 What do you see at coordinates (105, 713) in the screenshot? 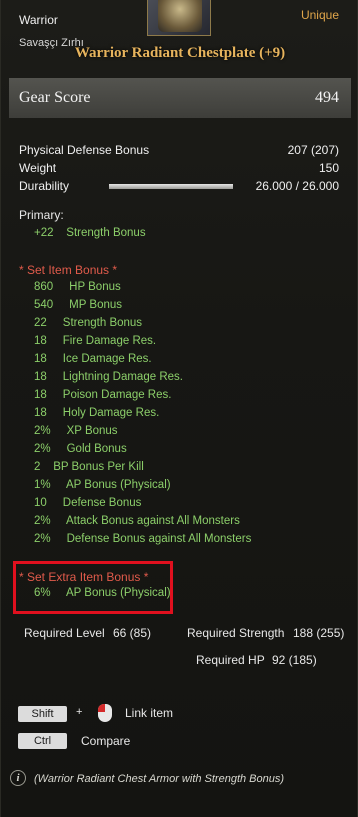
I see `mouse-icon` at bounding box center [105, 713].